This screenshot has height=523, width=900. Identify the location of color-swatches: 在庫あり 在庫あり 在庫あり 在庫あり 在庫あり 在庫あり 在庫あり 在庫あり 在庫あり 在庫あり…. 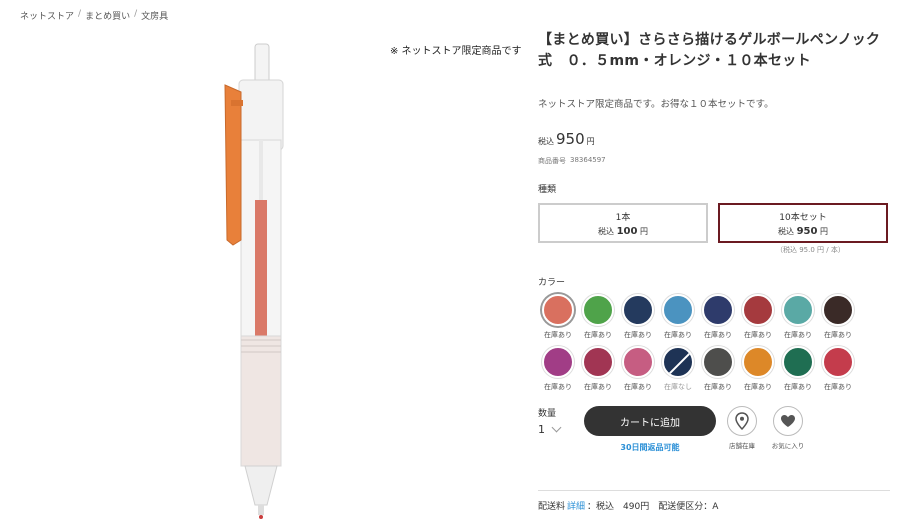
(714, 343).